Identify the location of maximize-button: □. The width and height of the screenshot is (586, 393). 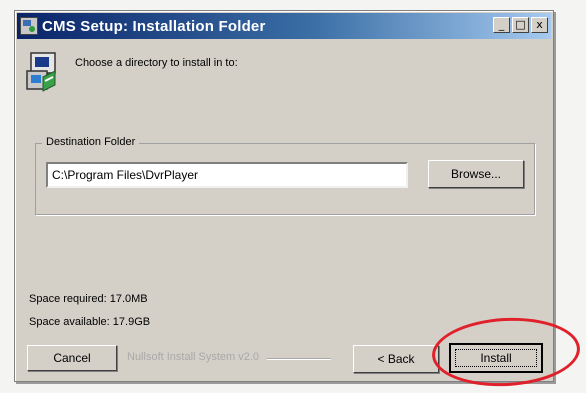
(520, 25).